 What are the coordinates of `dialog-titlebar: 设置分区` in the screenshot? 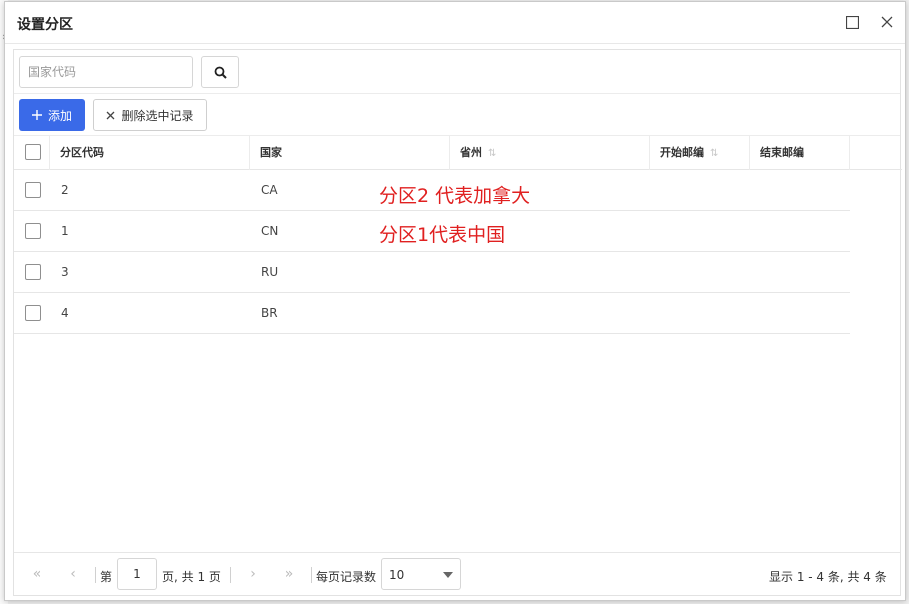 It's located at (455, 23).